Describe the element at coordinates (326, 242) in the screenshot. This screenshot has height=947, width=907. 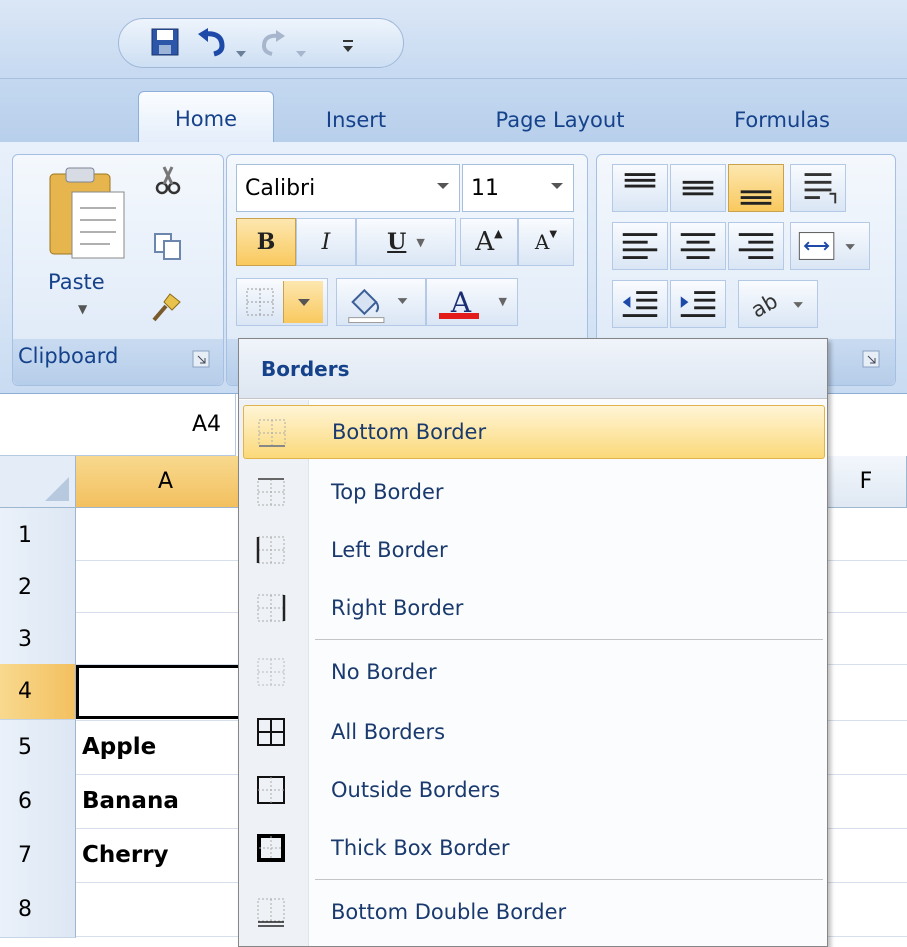
I see `italic-button: I` at that location.